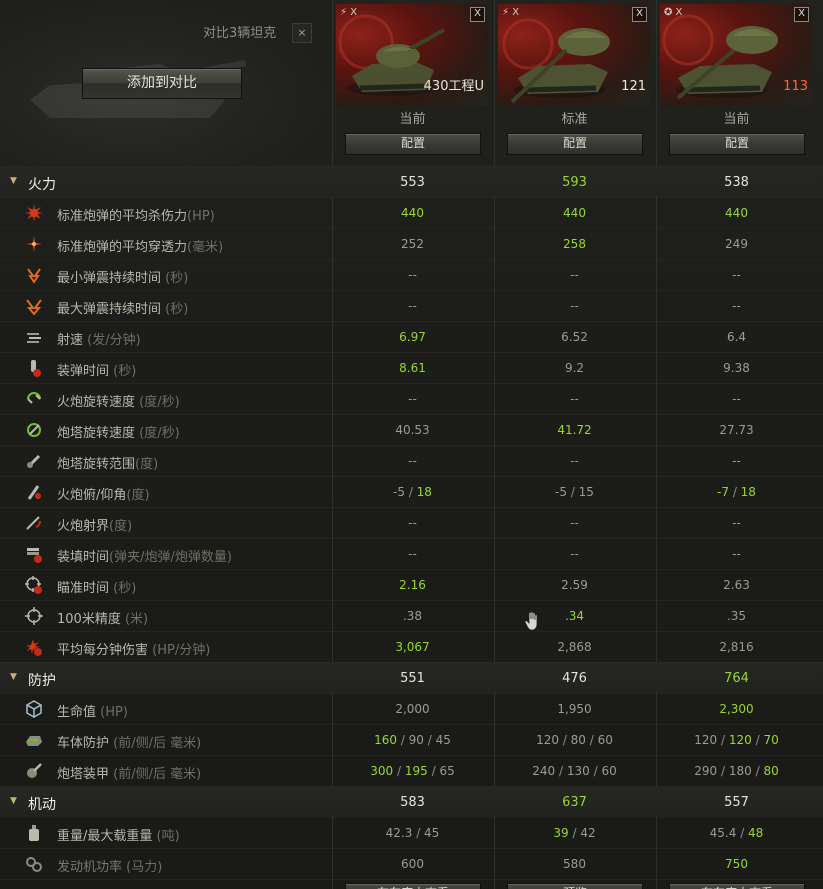  What do you see at coordinates (382, 771) in the screenshot?
I see `stat-value-part: 300` at bounding box center [382, 771].